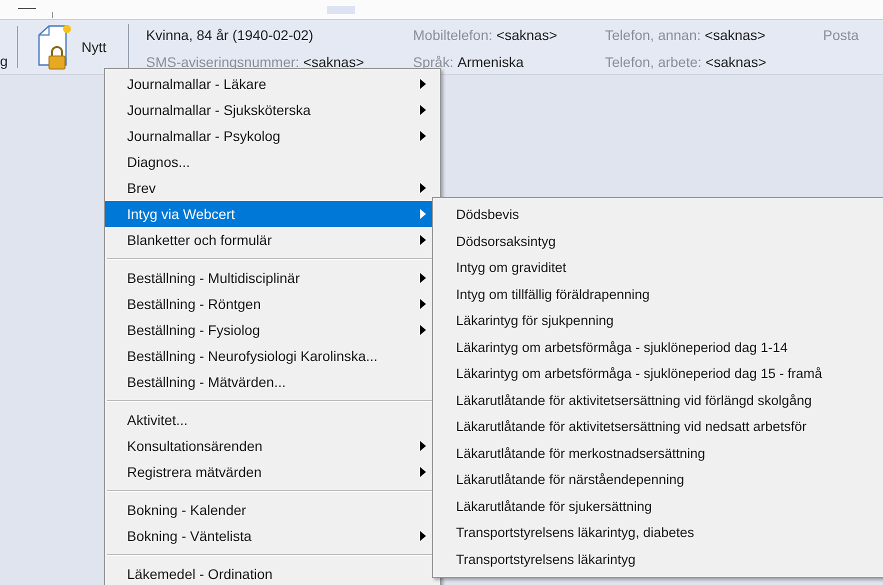 This screenshot has height=585, width=883. Describe the element at coordinates (223, 62) in the screenshot. I see `field-label: SMS-aviseringsnummer:` at that location.